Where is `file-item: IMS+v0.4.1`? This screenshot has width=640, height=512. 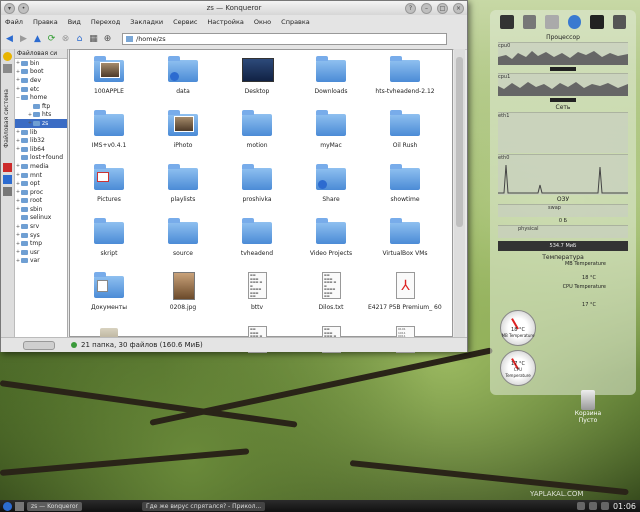
file-item: IMS+v0.4.1 is located at coordinates (109, 131).